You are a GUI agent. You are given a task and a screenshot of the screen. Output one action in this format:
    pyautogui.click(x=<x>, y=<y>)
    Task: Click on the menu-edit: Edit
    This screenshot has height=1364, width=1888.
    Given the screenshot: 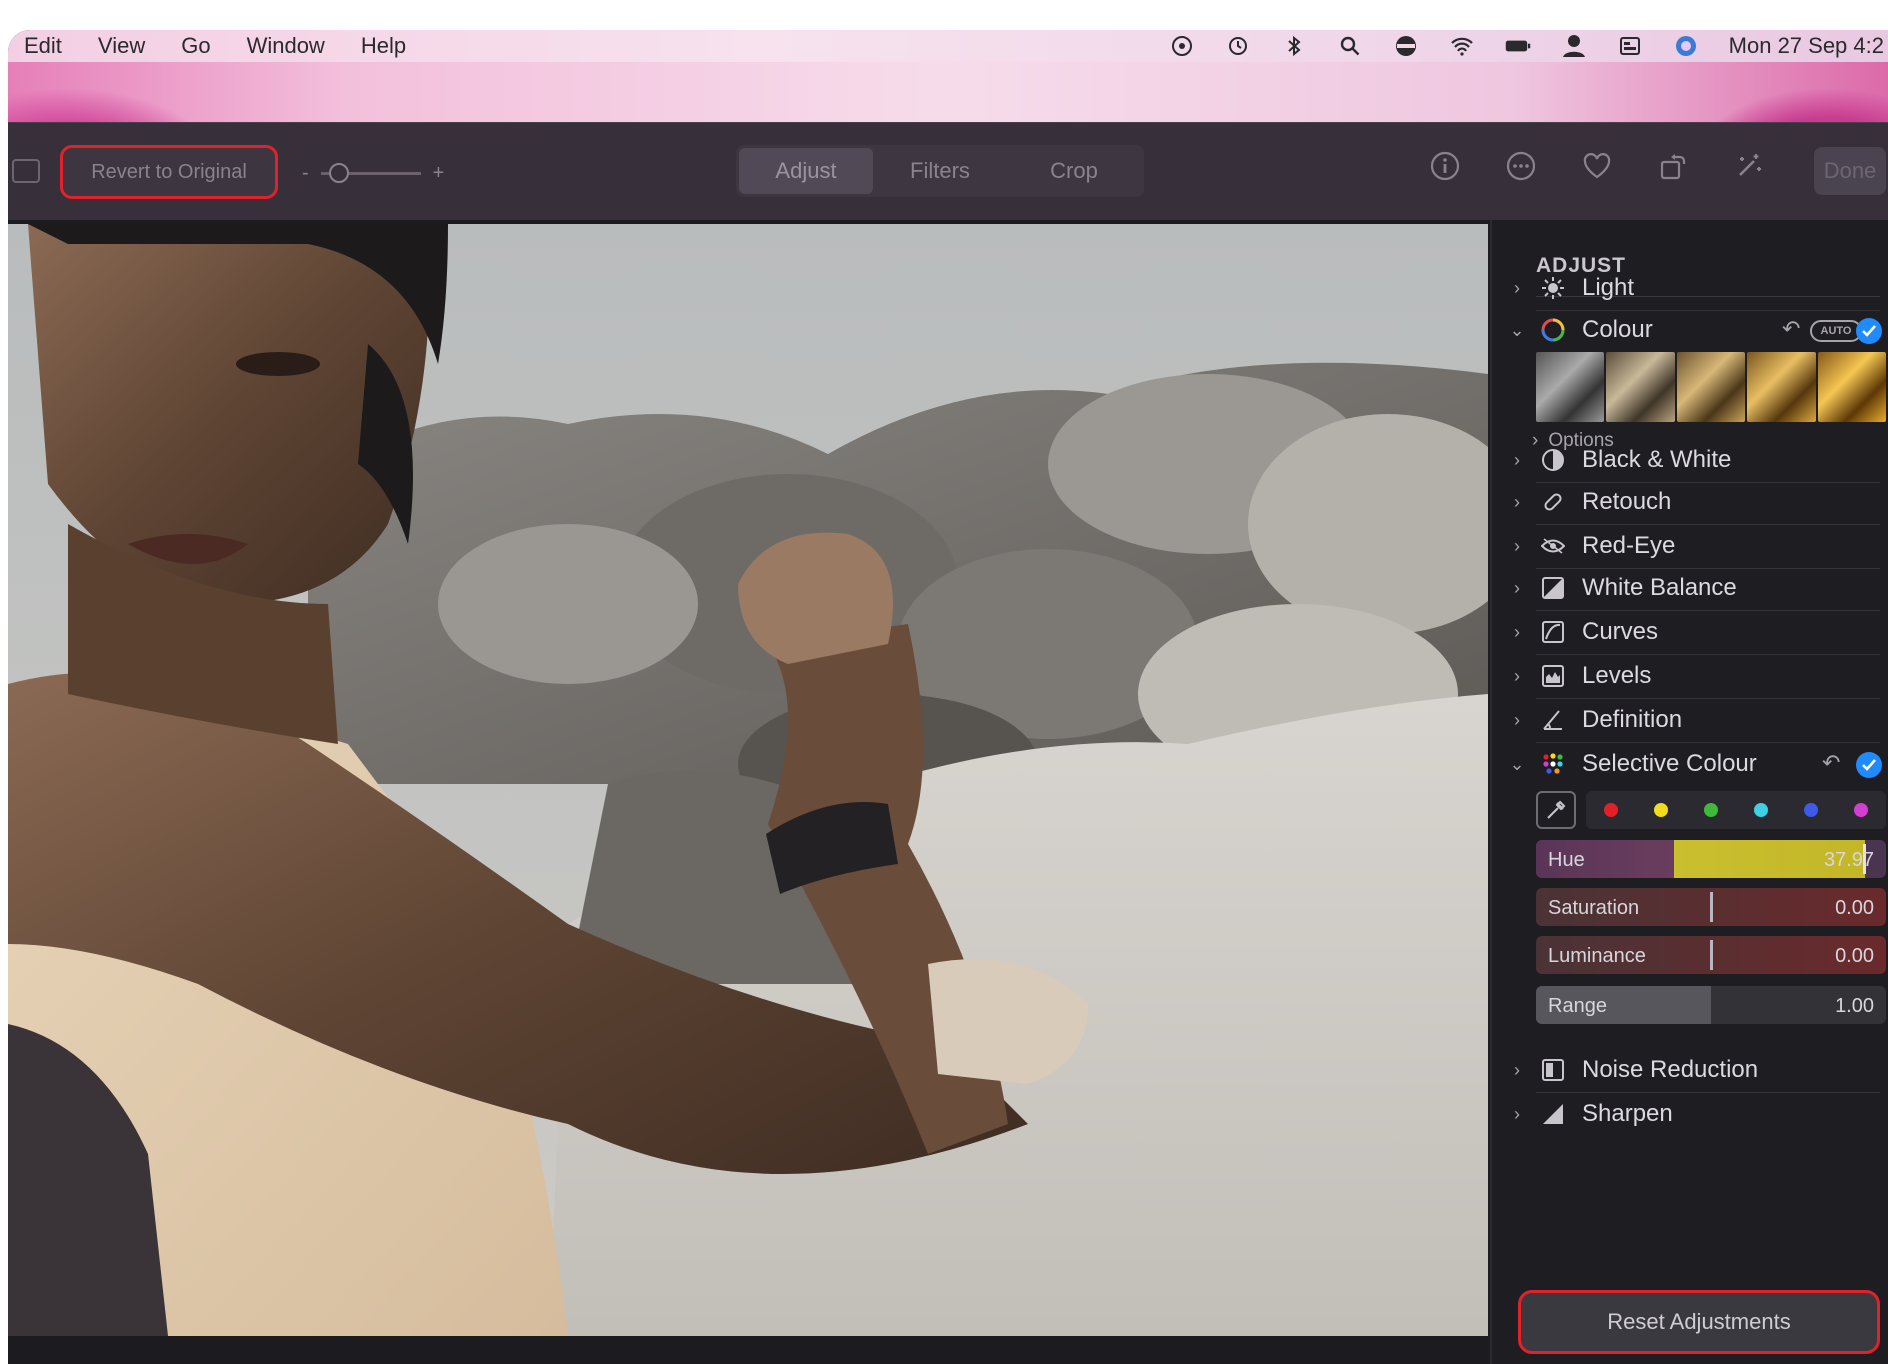 What is the action you would take?
    pyautogui.click(x=43, y=46)
    